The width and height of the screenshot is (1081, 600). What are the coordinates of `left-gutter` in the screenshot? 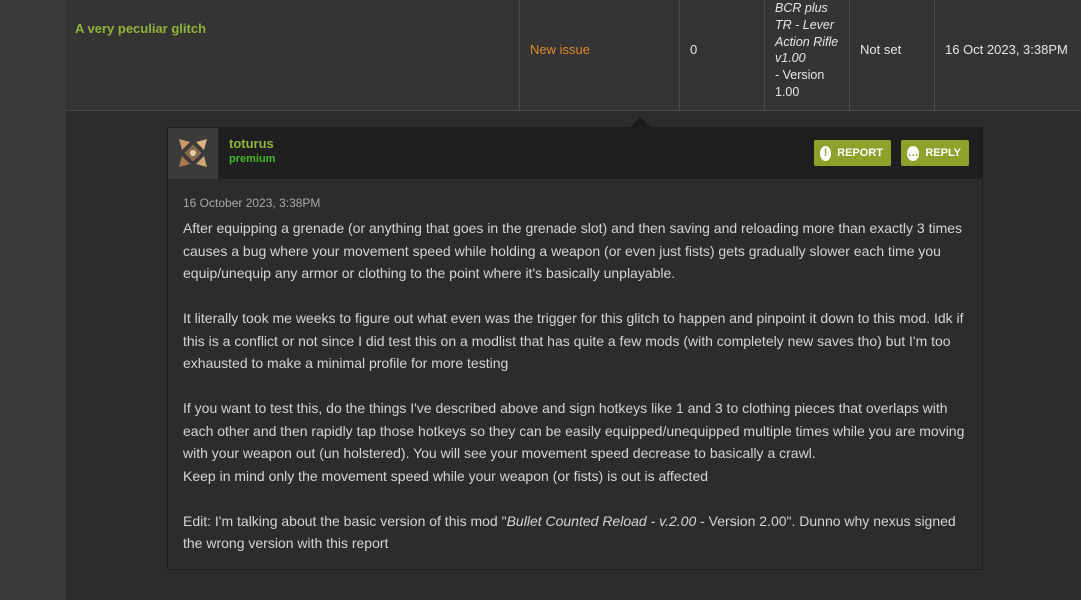 It's located at (33, 300).